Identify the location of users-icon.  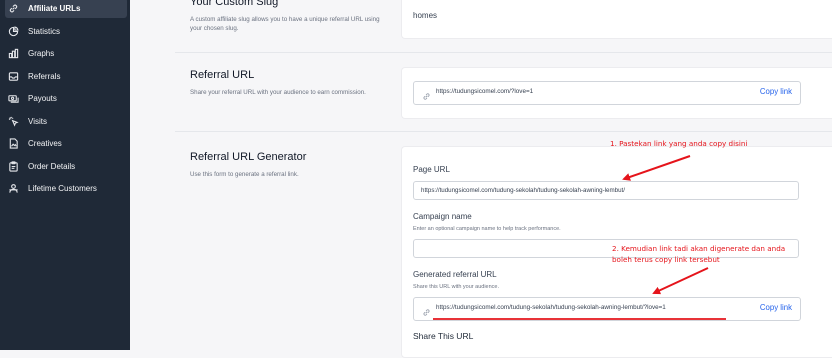
(13, 188).